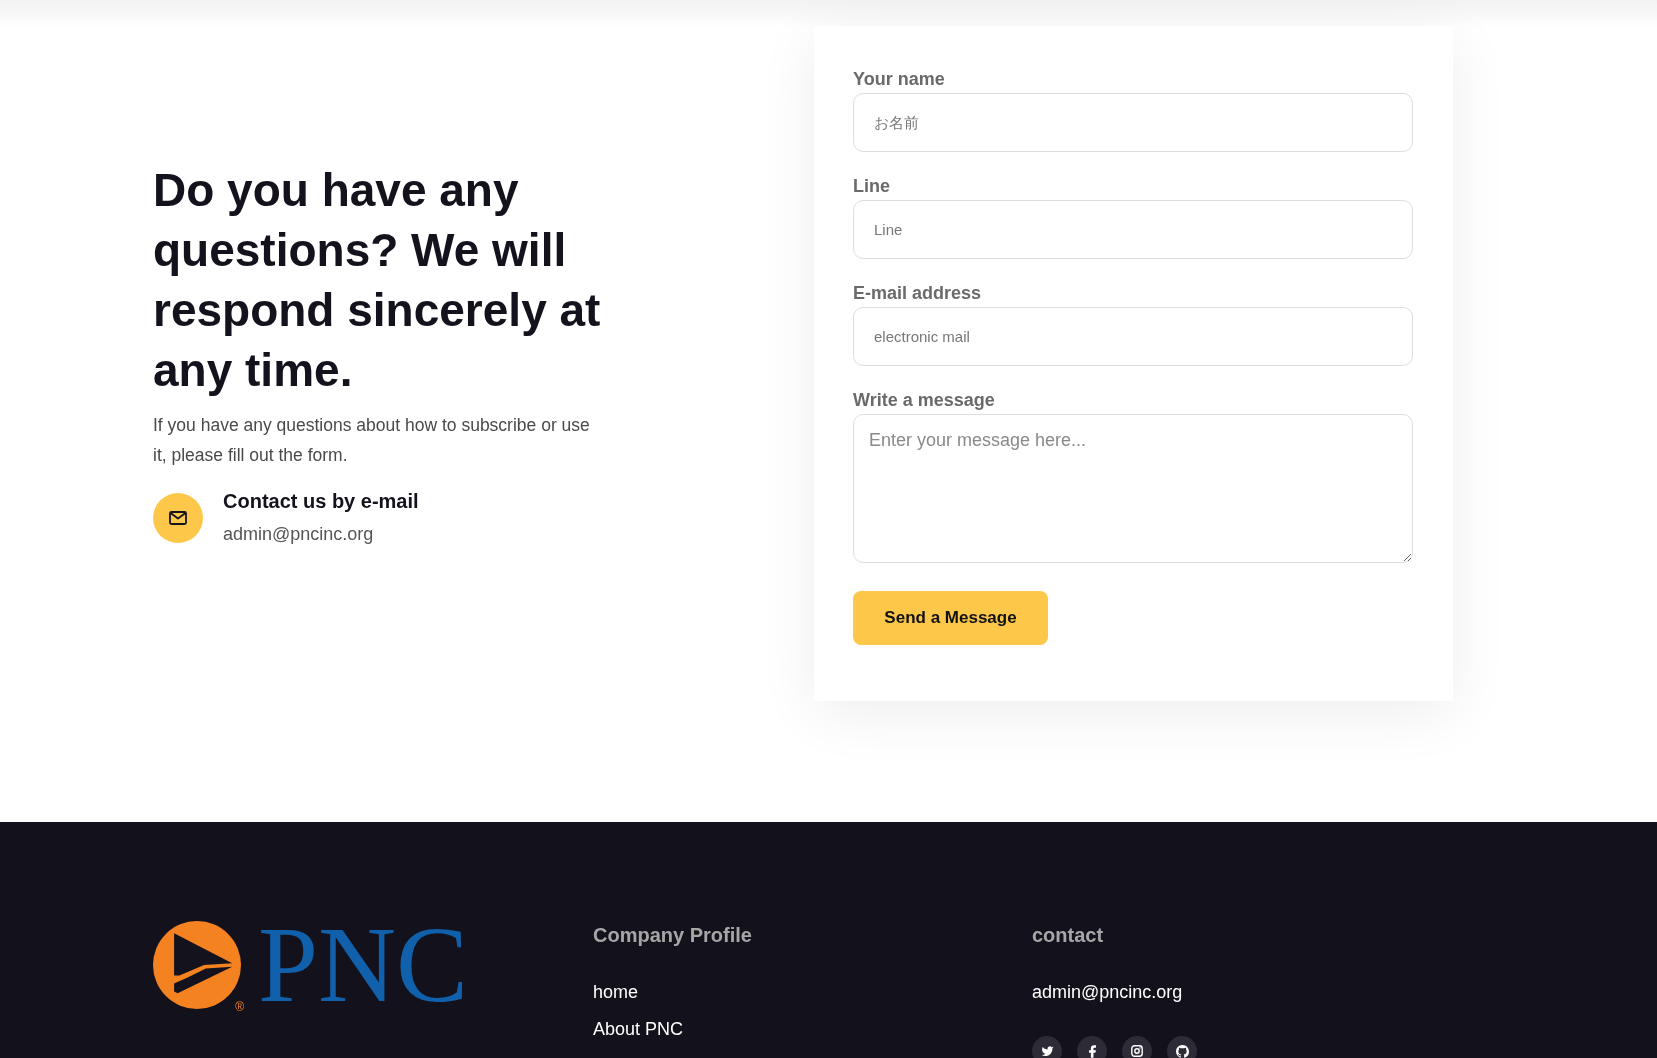 The width and height of the screenshot is (1657, 1058). Describe the element at coordinates (239, 1007) in the screenshot. I see `registered-mark: ®` at that location.